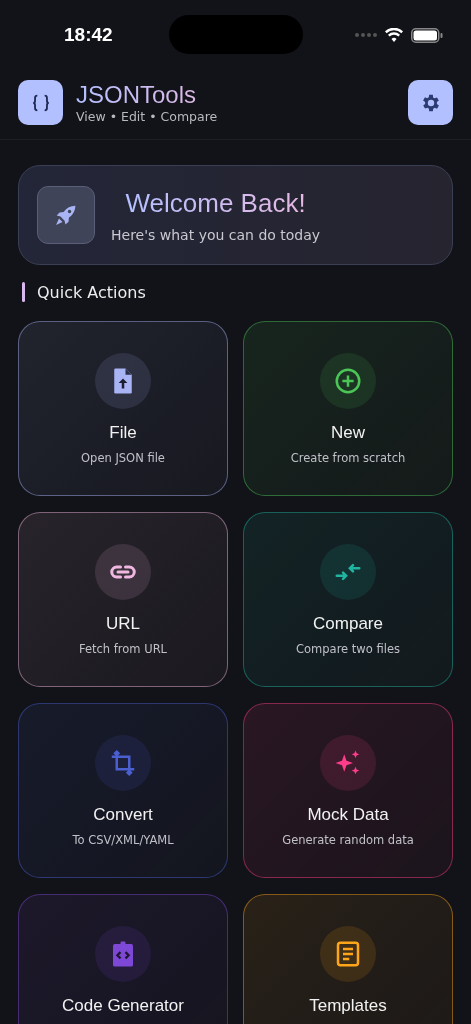 This screenshot has width=471, height=1024. Describe the element at coordinates (394, 35) in the screenshot. I see `wifi-icon` at that location.